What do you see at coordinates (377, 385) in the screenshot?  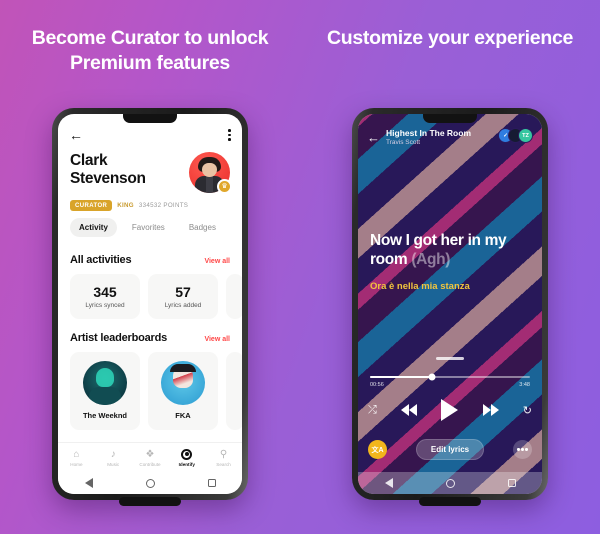 I see `elapsed-time: 00:56` at bounding box center [377, 385].